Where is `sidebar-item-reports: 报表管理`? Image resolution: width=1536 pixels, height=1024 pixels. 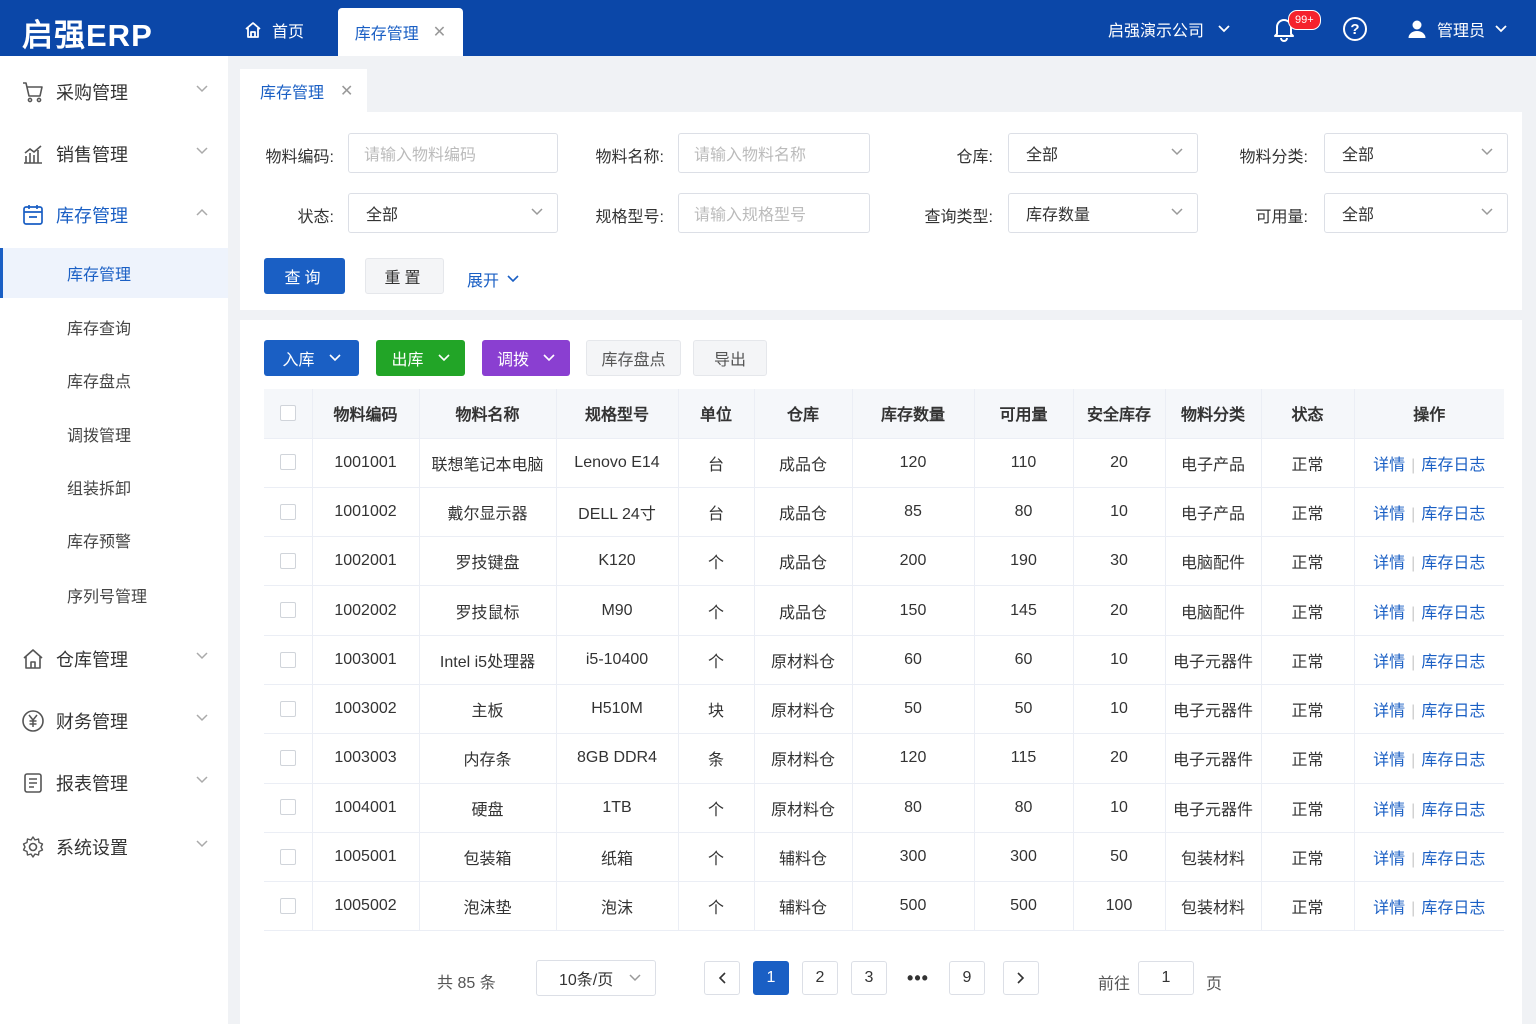
sidebar-item-reports: 报表管理 is located at coordinates (114, 783).